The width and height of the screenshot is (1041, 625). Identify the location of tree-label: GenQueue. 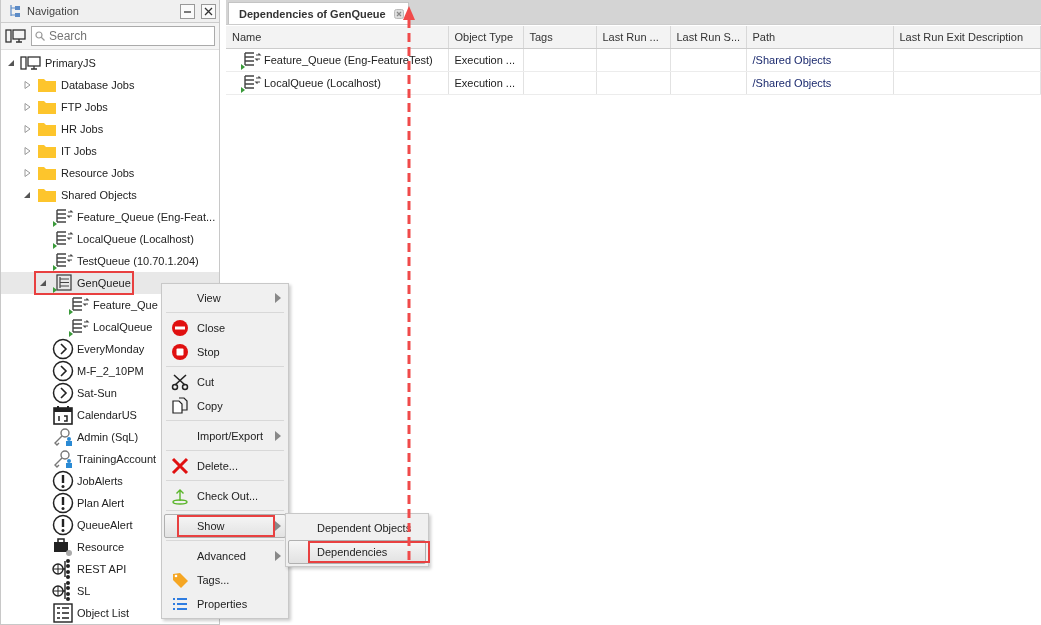
(104, 283).